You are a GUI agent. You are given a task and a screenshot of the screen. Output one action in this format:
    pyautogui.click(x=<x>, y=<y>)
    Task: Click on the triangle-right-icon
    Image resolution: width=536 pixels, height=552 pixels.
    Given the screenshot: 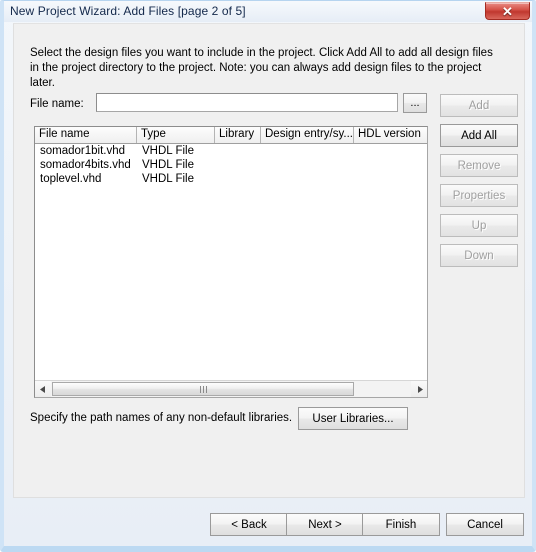 What is the action you would take?
    pyautogui.click(x=420, y=389)
    